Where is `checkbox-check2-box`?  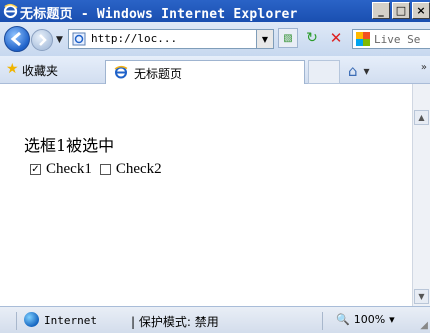 checkbox-check2-box is located at coordinates (105, 169).